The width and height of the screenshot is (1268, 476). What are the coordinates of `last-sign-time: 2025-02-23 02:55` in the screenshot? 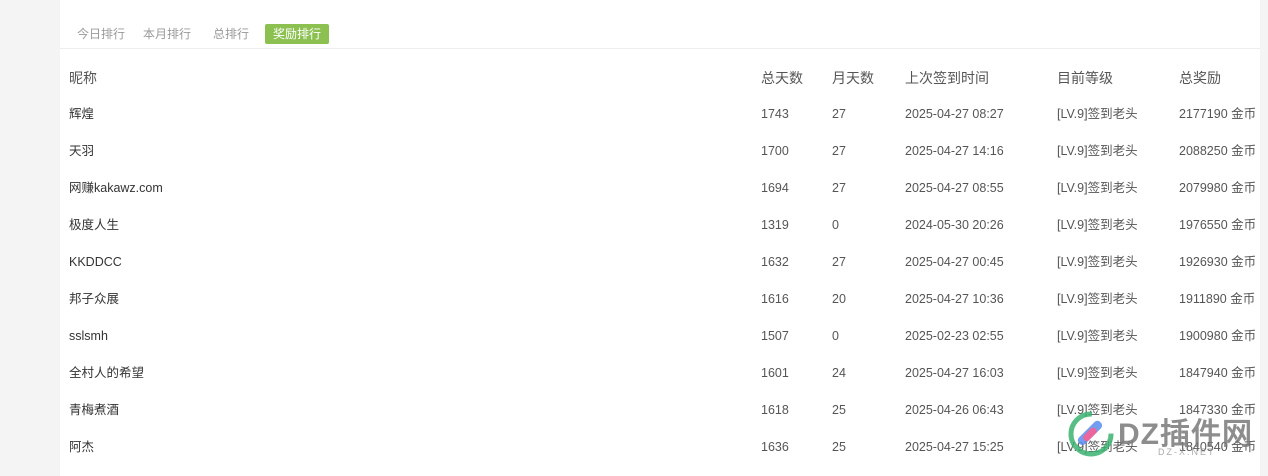 It's located at (954, 336).